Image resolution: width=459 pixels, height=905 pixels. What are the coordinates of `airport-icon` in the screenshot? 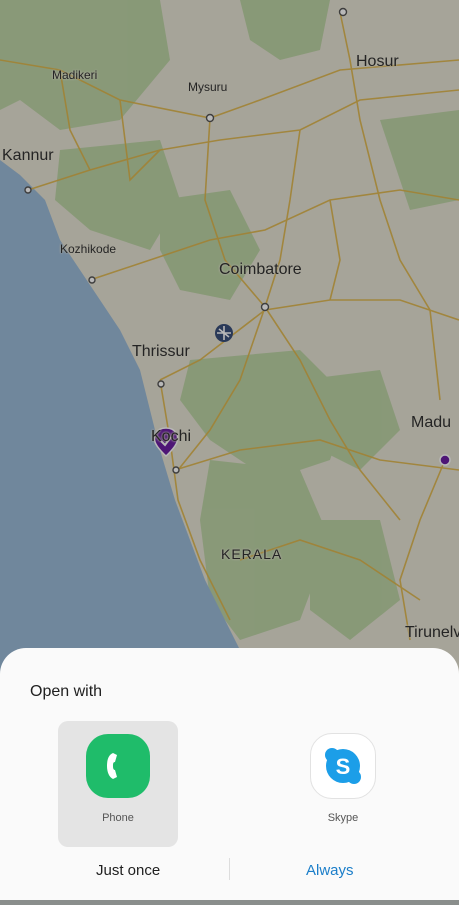 It's located at (224, 333).